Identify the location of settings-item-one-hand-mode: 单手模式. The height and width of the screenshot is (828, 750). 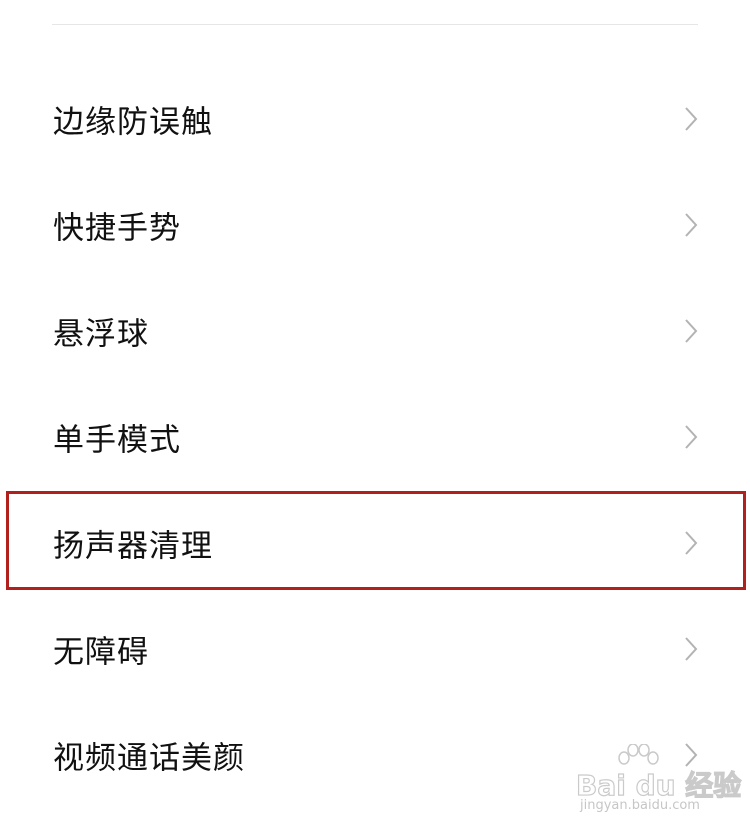
(375, 437).